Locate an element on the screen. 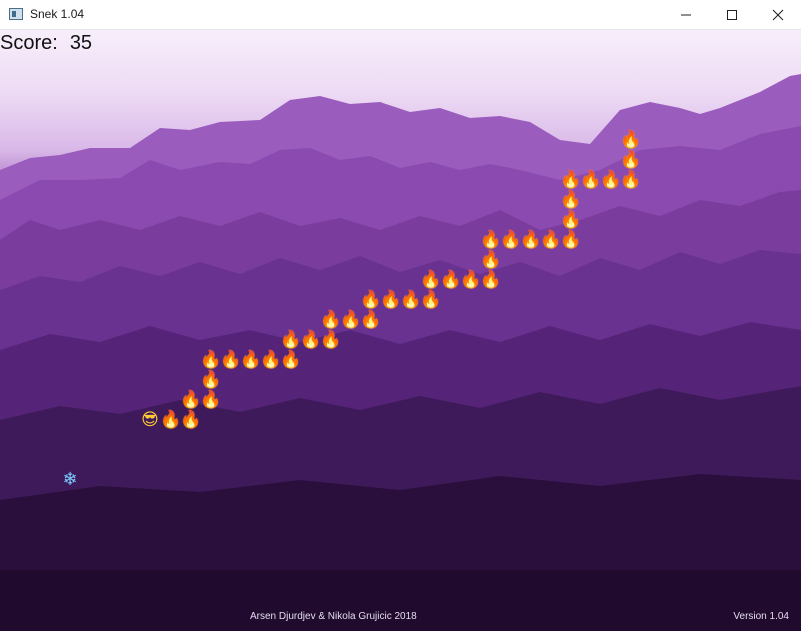  app-icon is located at coordinates (16, 14).